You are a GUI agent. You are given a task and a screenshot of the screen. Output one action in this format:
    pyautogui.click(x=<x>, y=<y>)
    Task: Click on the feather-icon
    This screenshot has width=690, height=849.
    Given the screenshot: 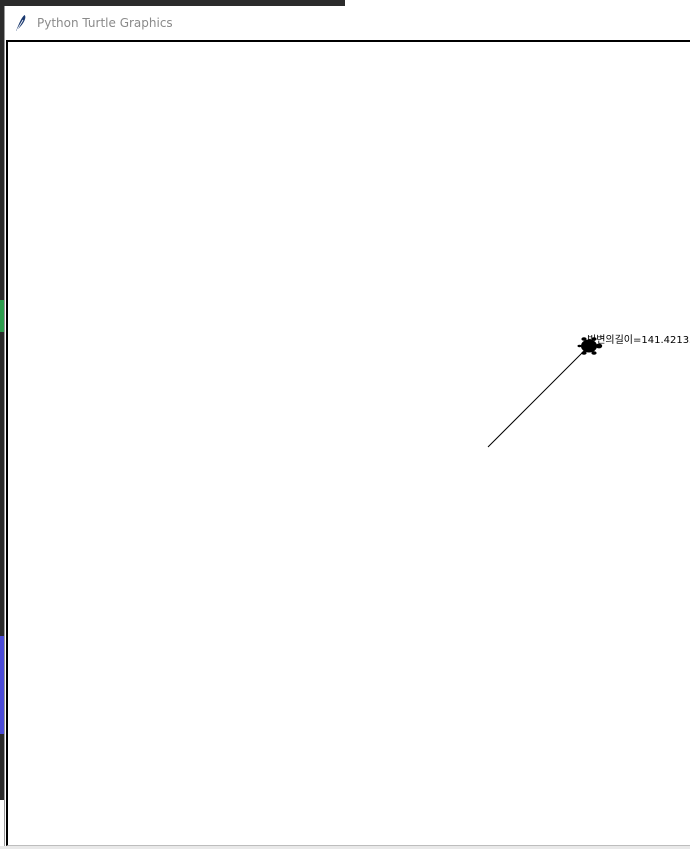 What is the action you would take?
    pyautogui.click(x=21, y=22)
    